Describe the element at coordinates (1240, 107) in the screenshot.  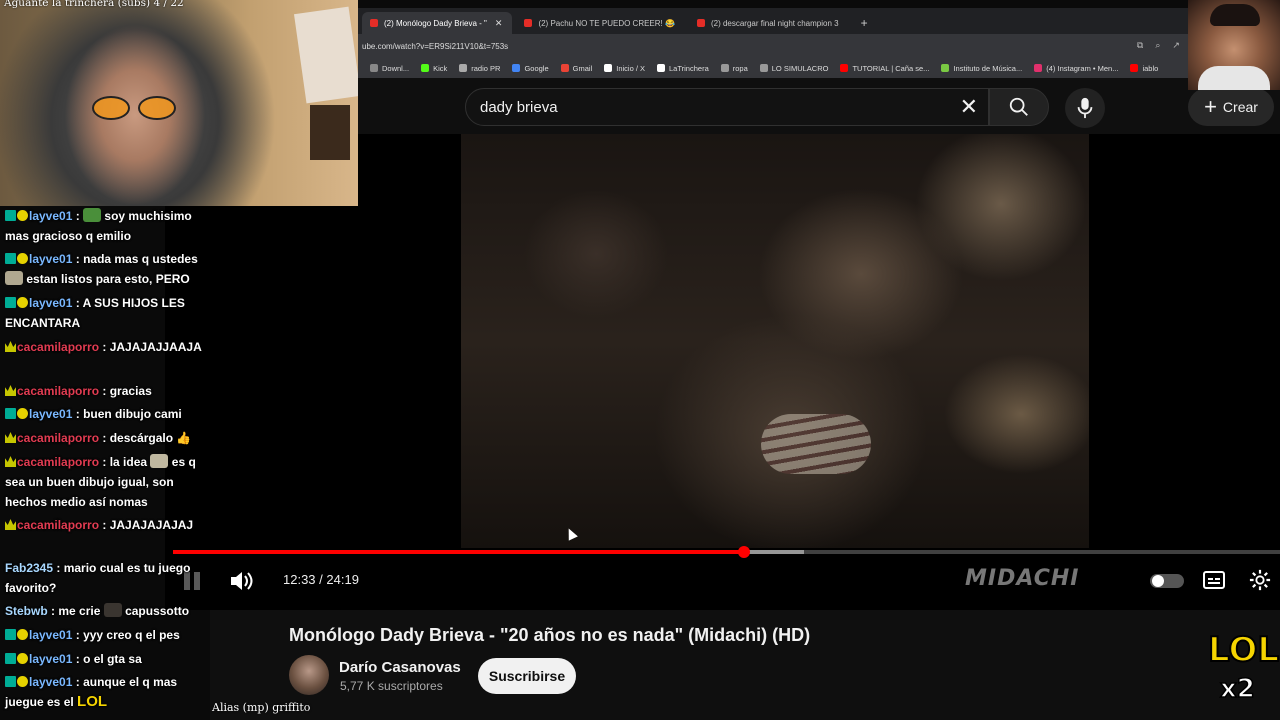
I see `create-label: Crear` at that location.